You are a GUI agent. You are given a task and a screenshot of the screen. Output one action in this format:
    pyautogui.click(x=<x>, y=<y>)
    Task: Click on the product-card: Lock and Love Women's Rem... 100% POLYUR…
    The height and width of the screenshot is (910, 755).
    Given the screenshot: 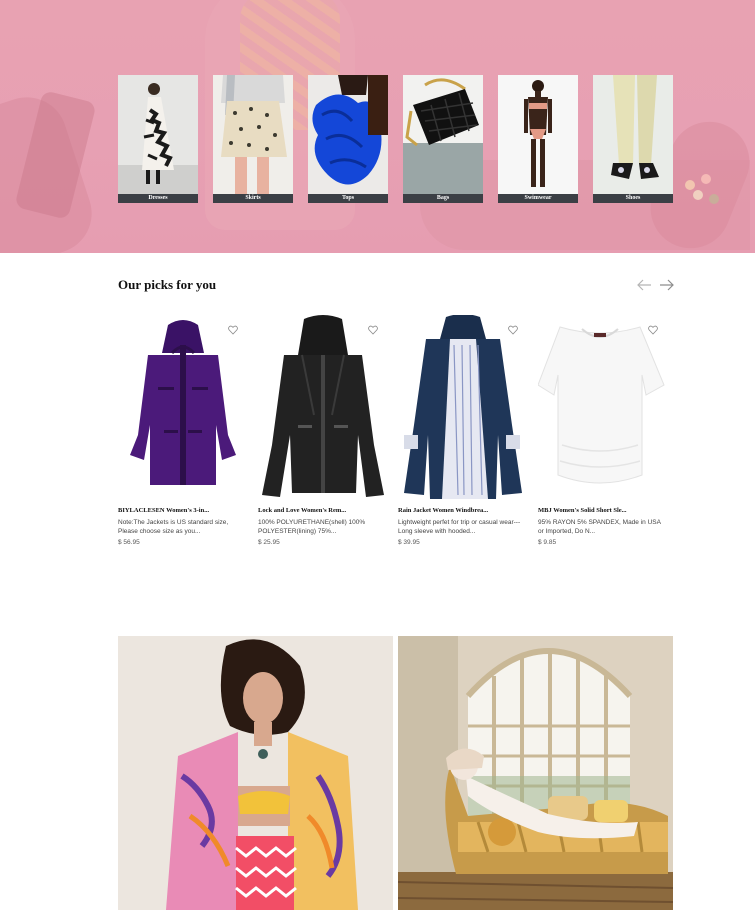 What is the action you would take?
    pyautogui.click(x=323, y=435)
    